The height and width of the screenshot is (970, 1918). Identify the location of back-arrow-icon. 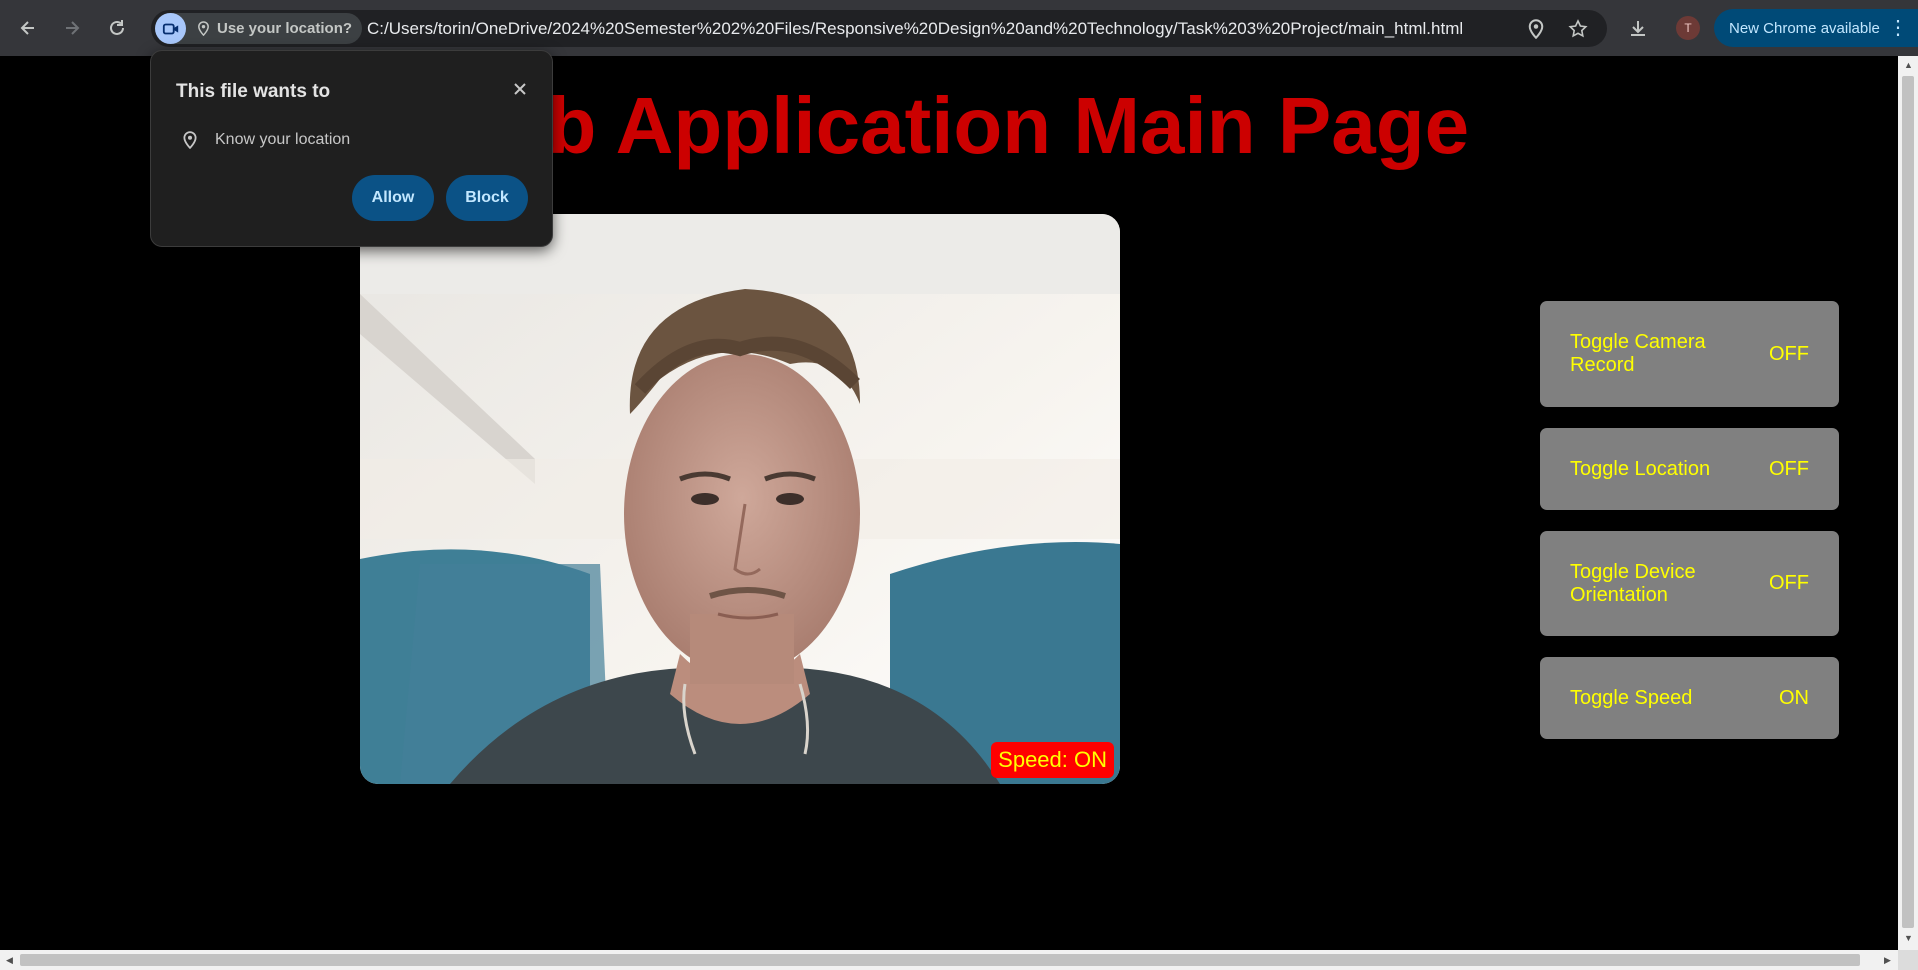
(27, 28).